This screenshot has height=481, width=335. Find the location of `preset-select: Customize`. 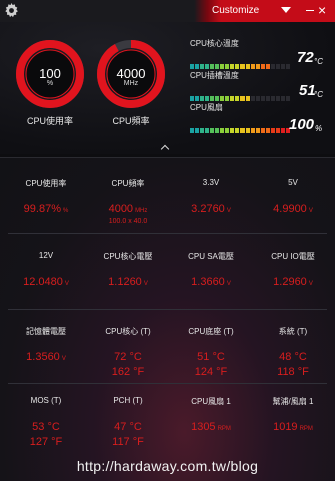

preset-select: Customize is located at coordinates (235, 10).